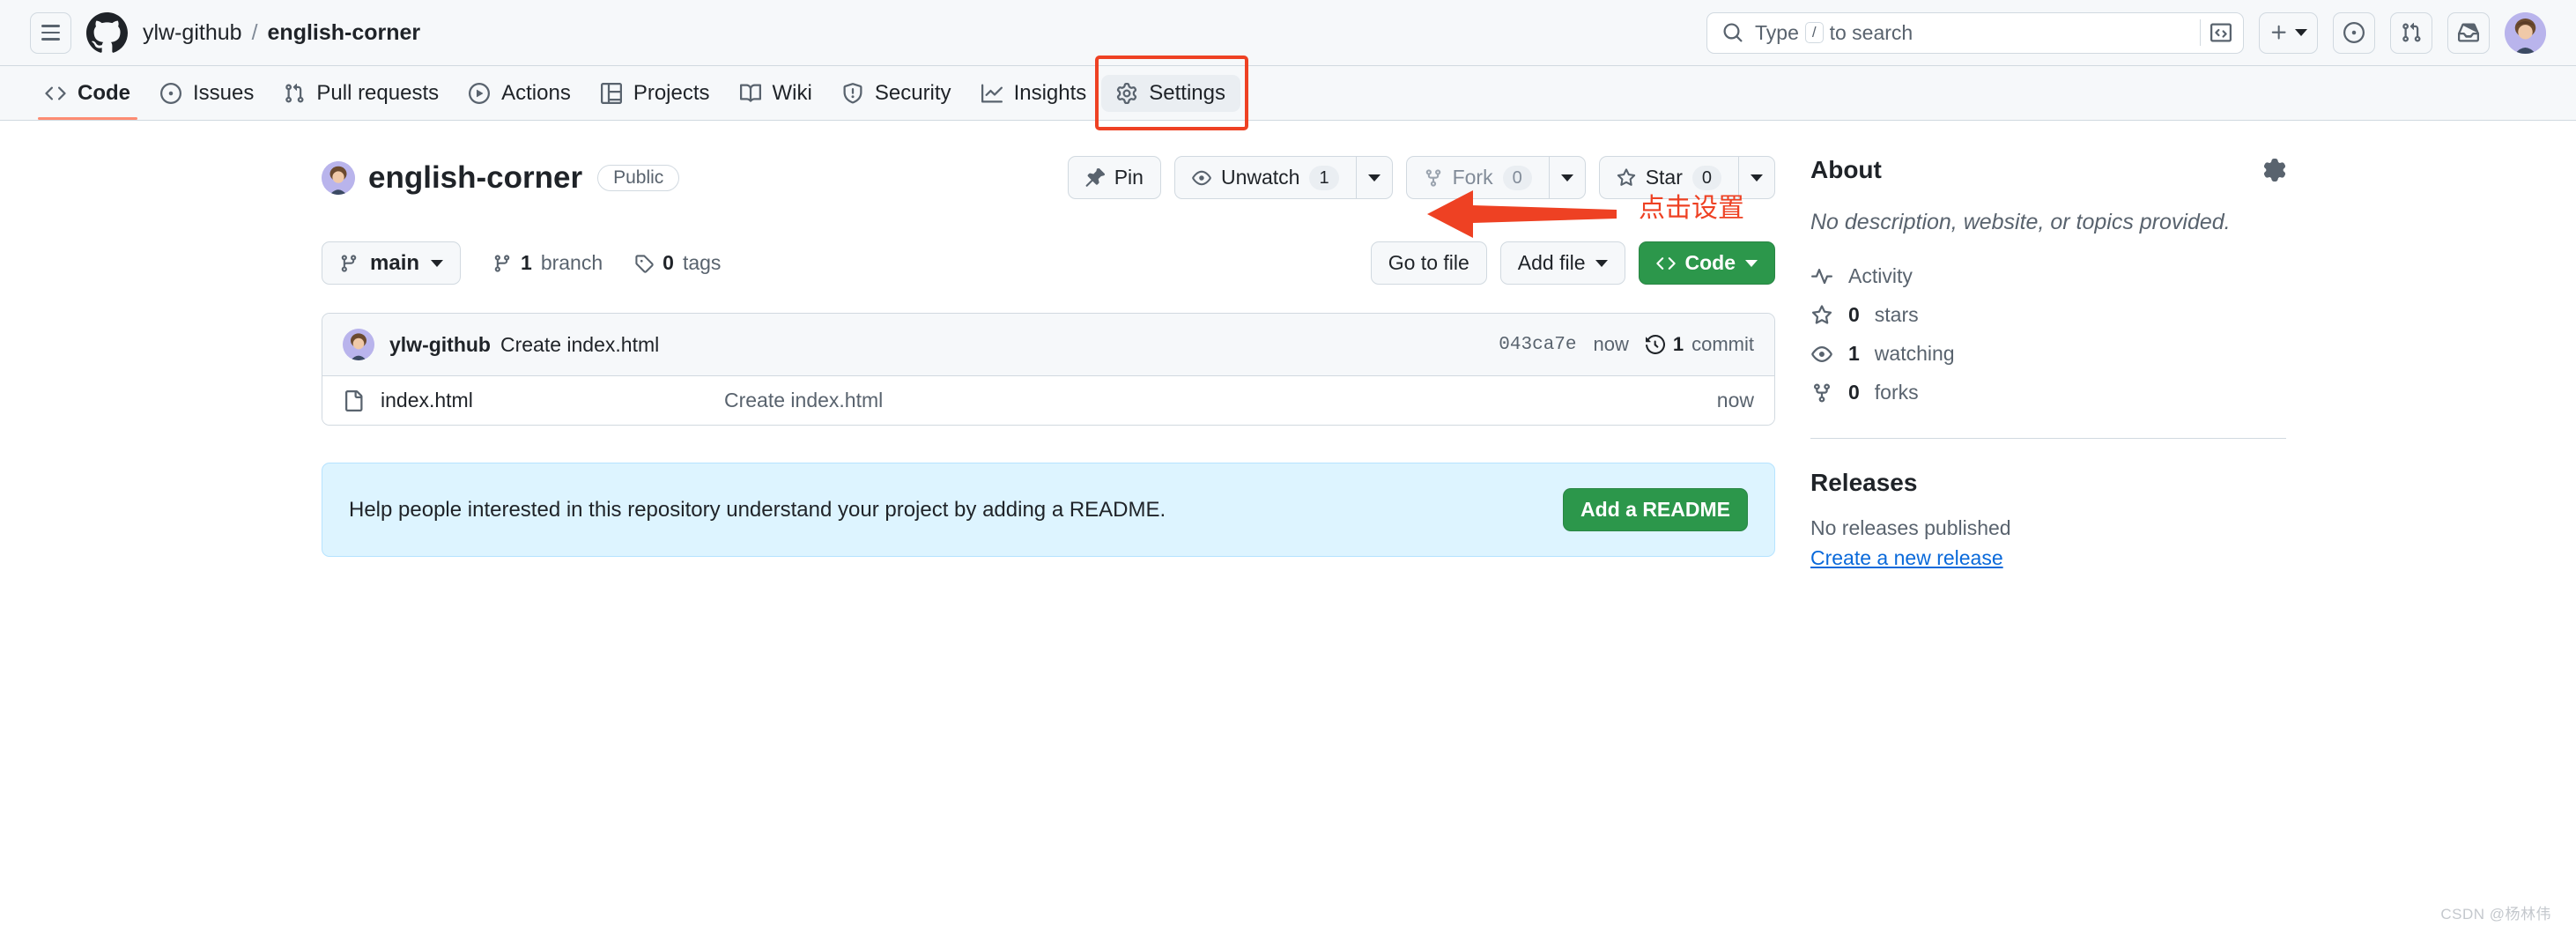  Describe the element at coordinates (362, 93) in the screenshot. I see `tab-pull-requests: Pull requests` at that location.